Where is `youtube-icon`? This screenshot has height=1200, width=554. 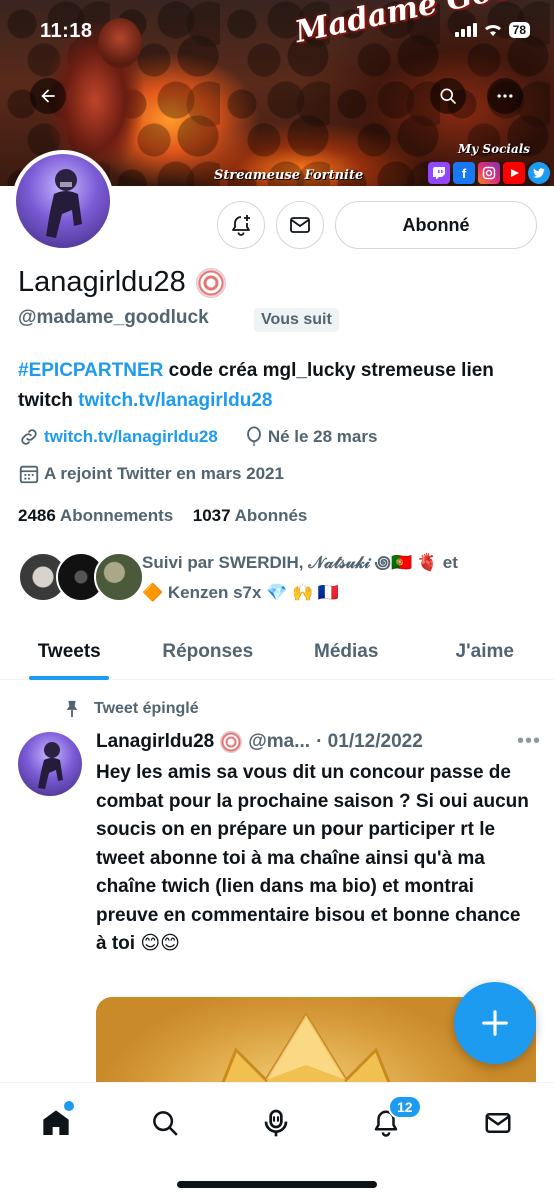 youtube-icon is located at coordinates (514, 173).